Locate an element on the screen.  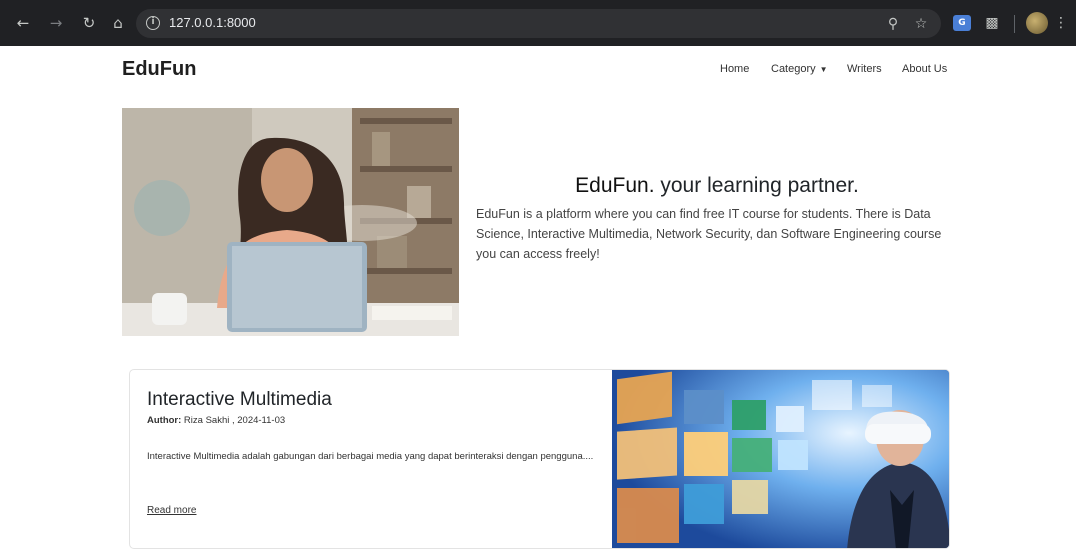
course-image is located at coordinates (780, 459).